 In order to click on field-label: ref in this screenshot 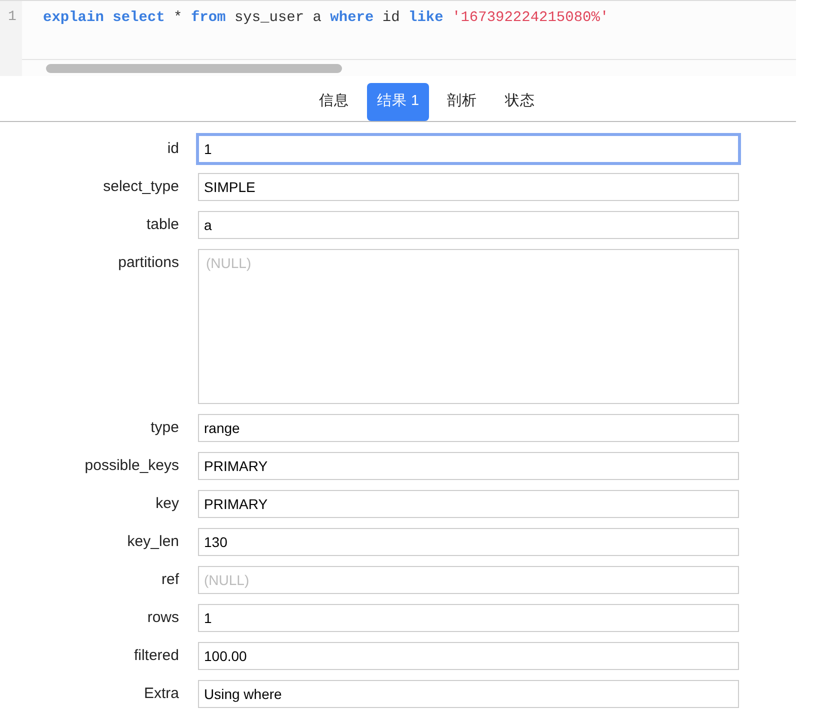, I will do `click(169, 580)`.